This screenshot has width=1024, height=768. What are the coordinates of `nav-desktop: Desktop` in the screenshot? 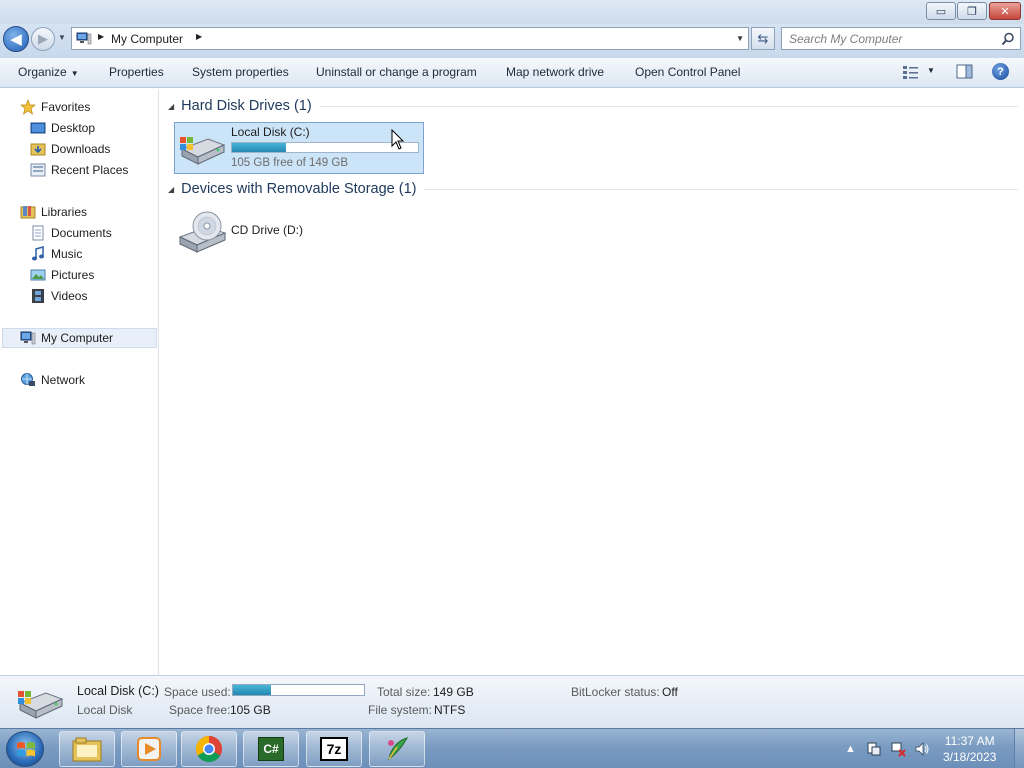 It's located at (62, 128).